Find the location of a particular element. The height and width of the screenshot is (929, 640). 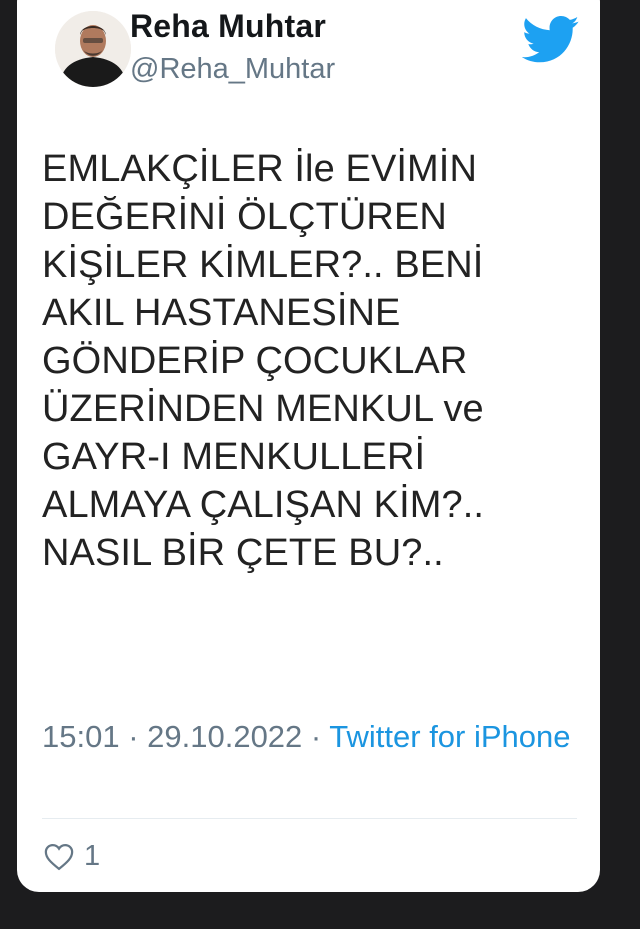

divider is located at coordinates (309, 818).